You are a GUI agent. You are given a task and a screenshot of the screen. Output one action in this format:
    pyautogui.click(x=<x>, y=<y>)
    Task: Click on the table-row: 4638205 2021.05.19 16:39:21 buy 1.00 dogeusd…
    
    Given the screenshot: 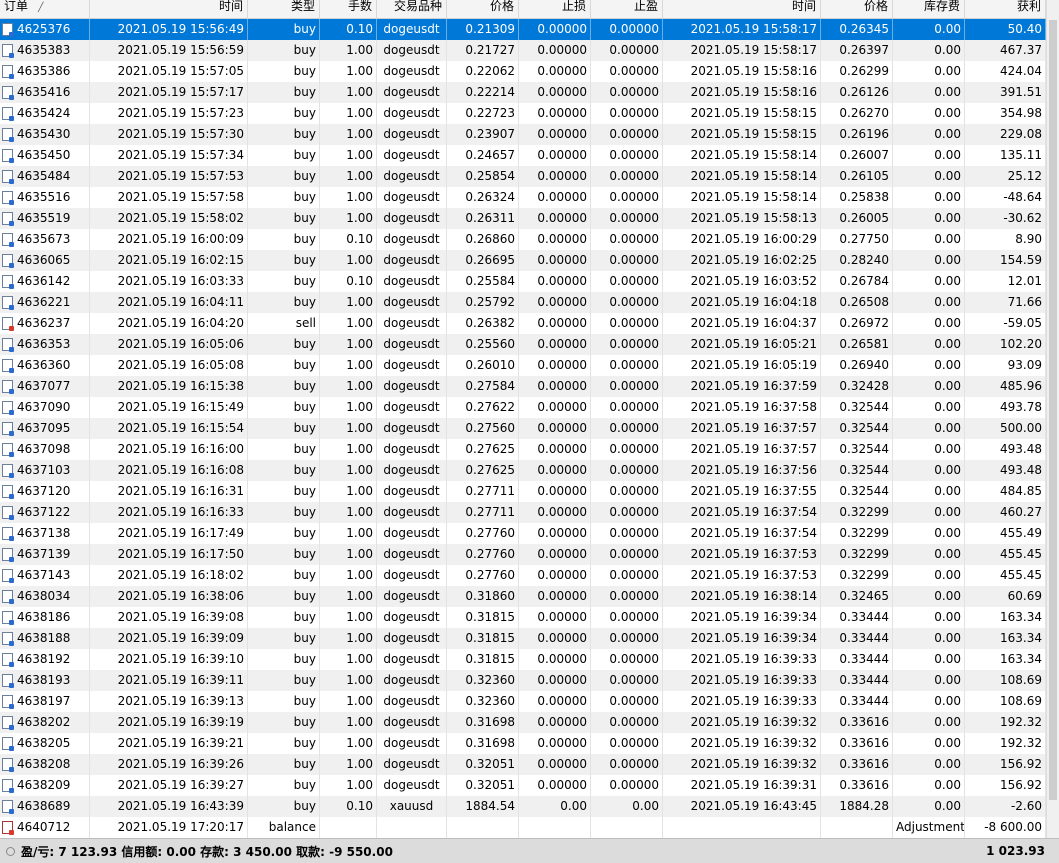 What is the action you would take?
    pyautogui.click(x=523, y=743)
    